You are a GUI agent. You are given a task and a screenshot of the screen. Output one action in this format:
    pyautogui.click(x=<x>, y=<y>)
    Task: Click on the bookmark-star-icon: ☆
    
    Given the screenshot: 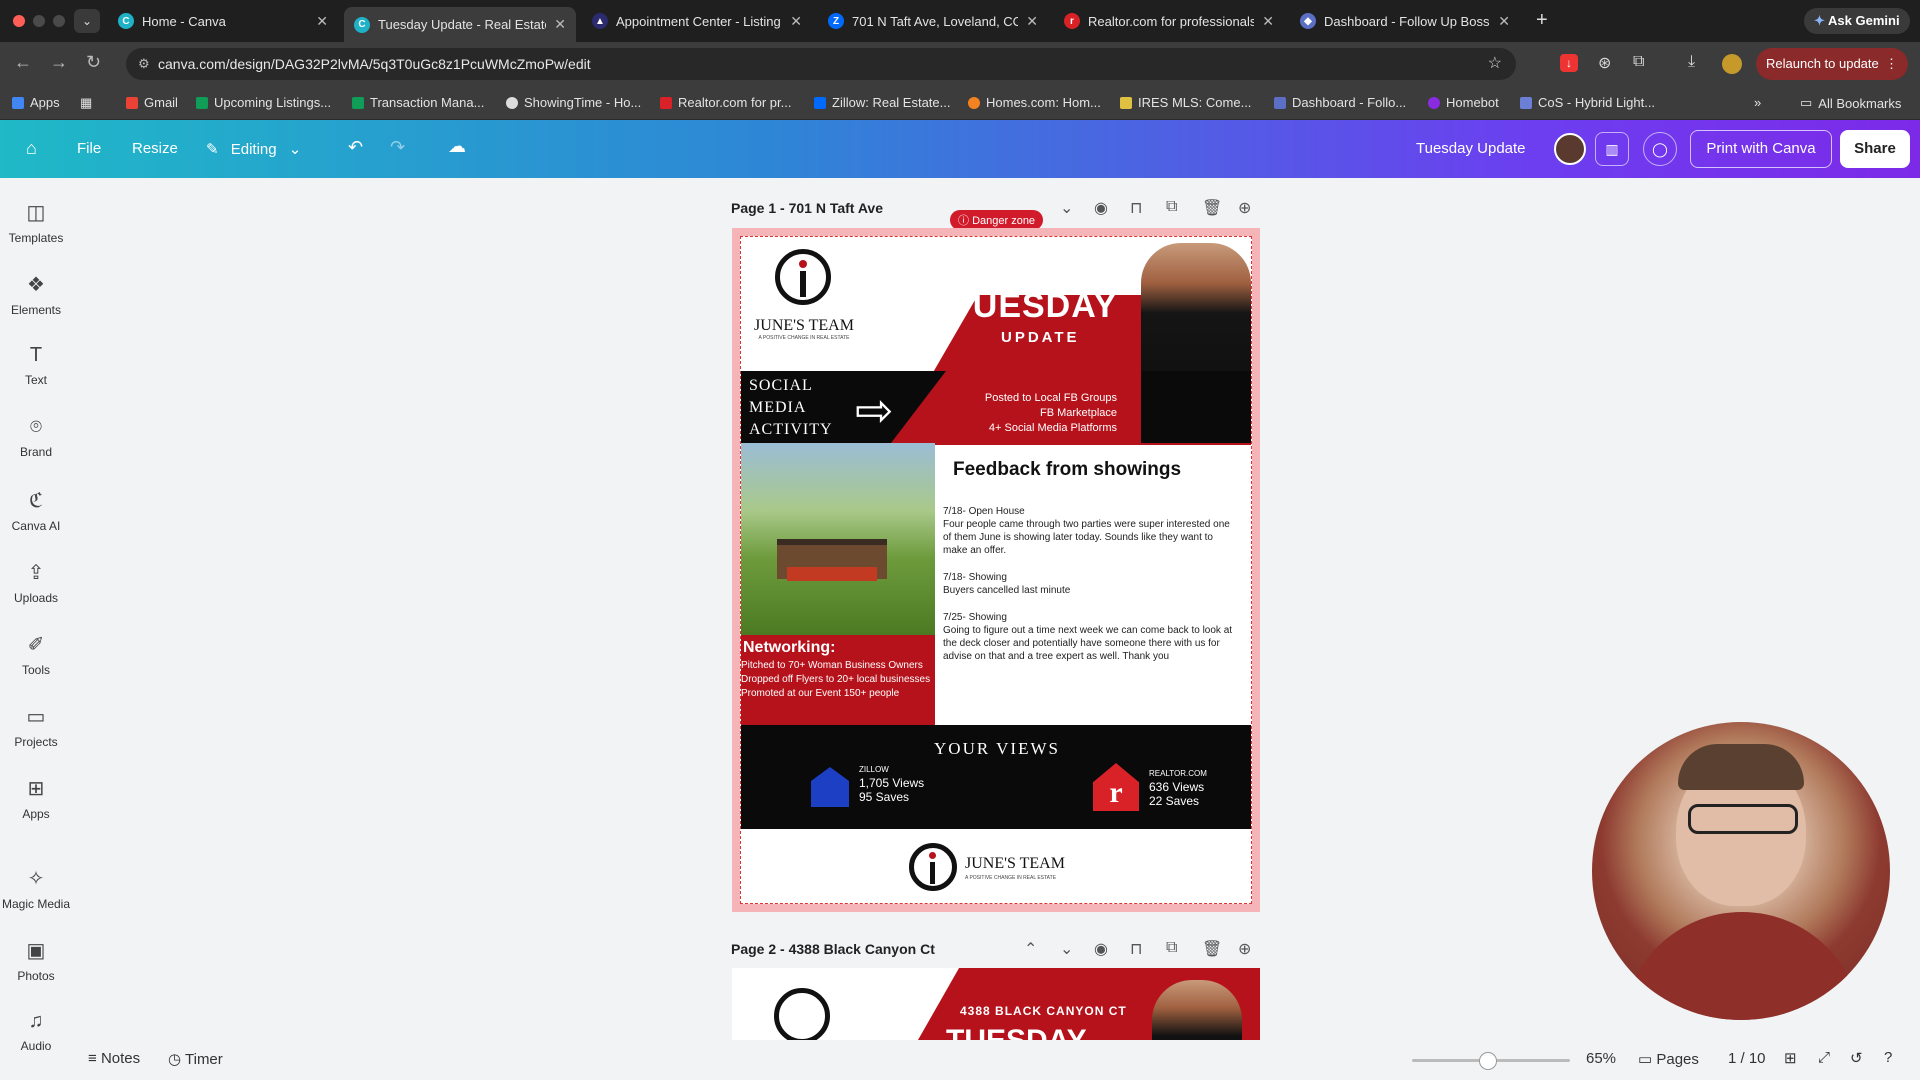 What is the action you would take?
    pyautogui.click(x=1495, y=64)
    